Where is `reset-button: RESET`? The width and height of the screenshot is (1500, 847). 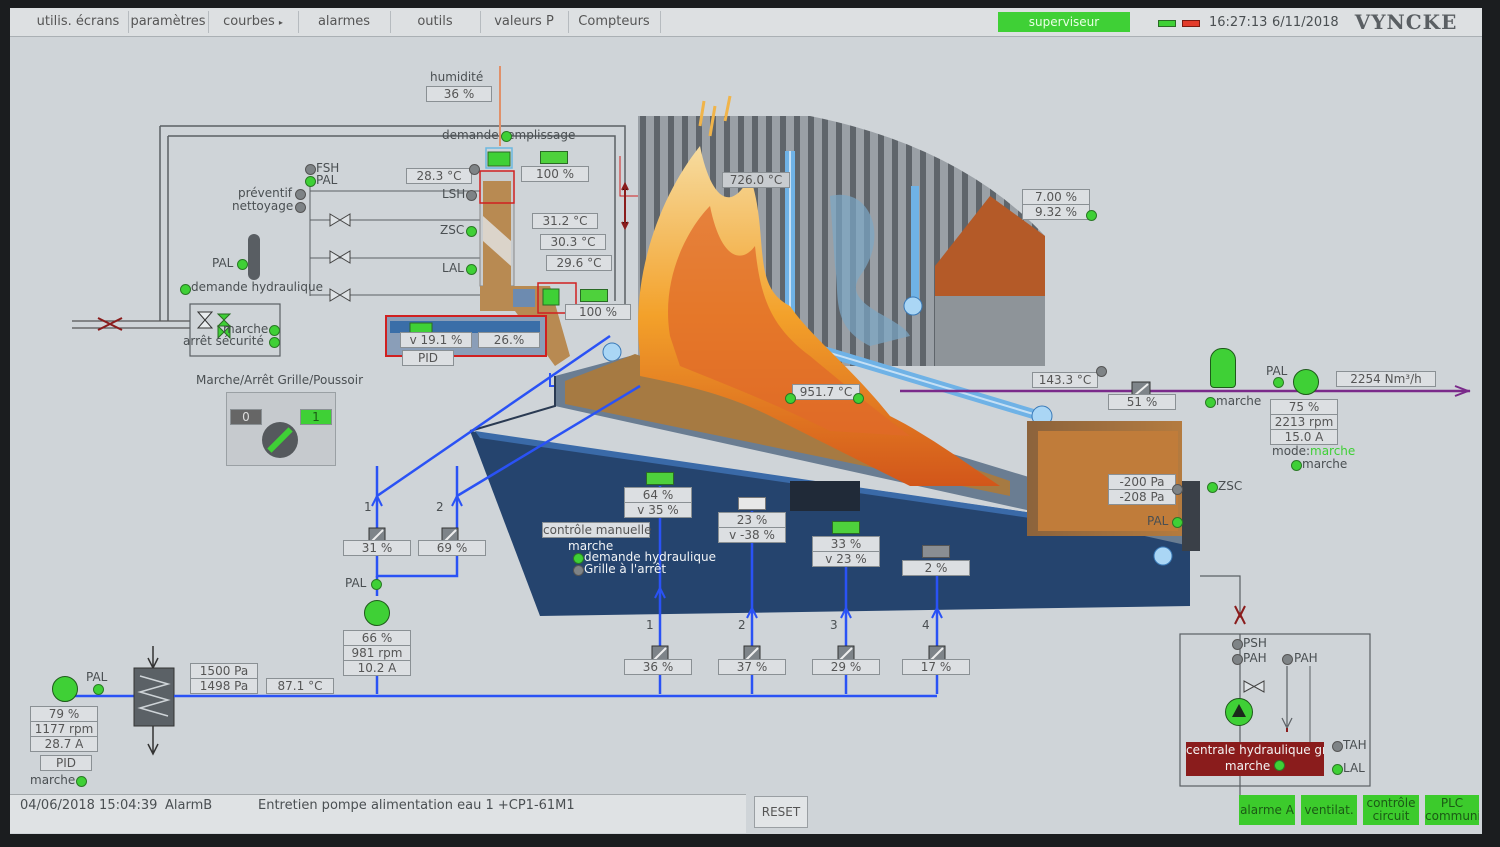
reset-button: RESET is located at coordinates (781, 812).